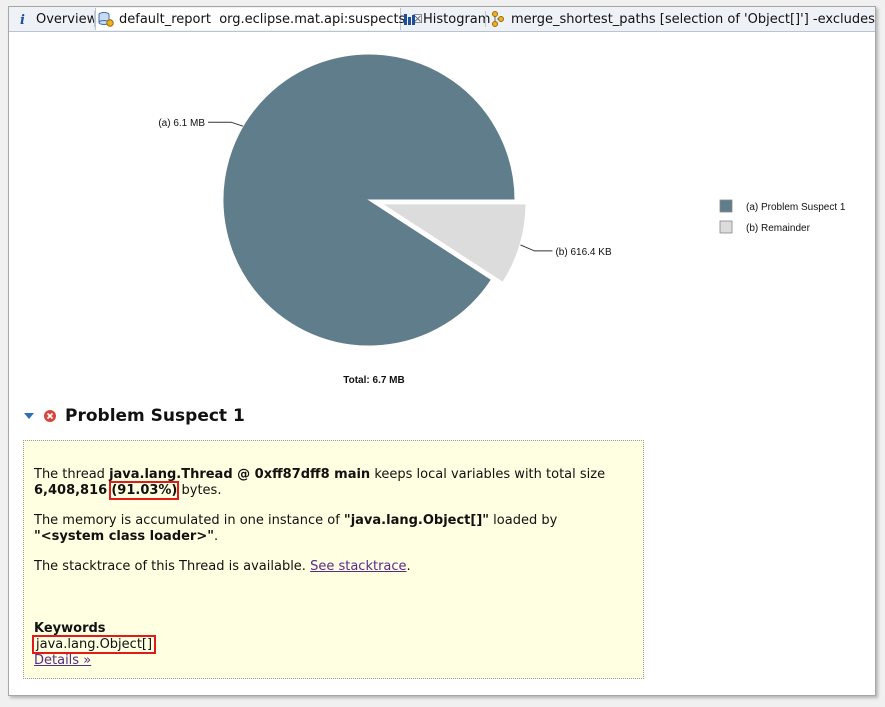  I want to click on pie-label-b: (b) 616.4 KB, so click(583, 252).